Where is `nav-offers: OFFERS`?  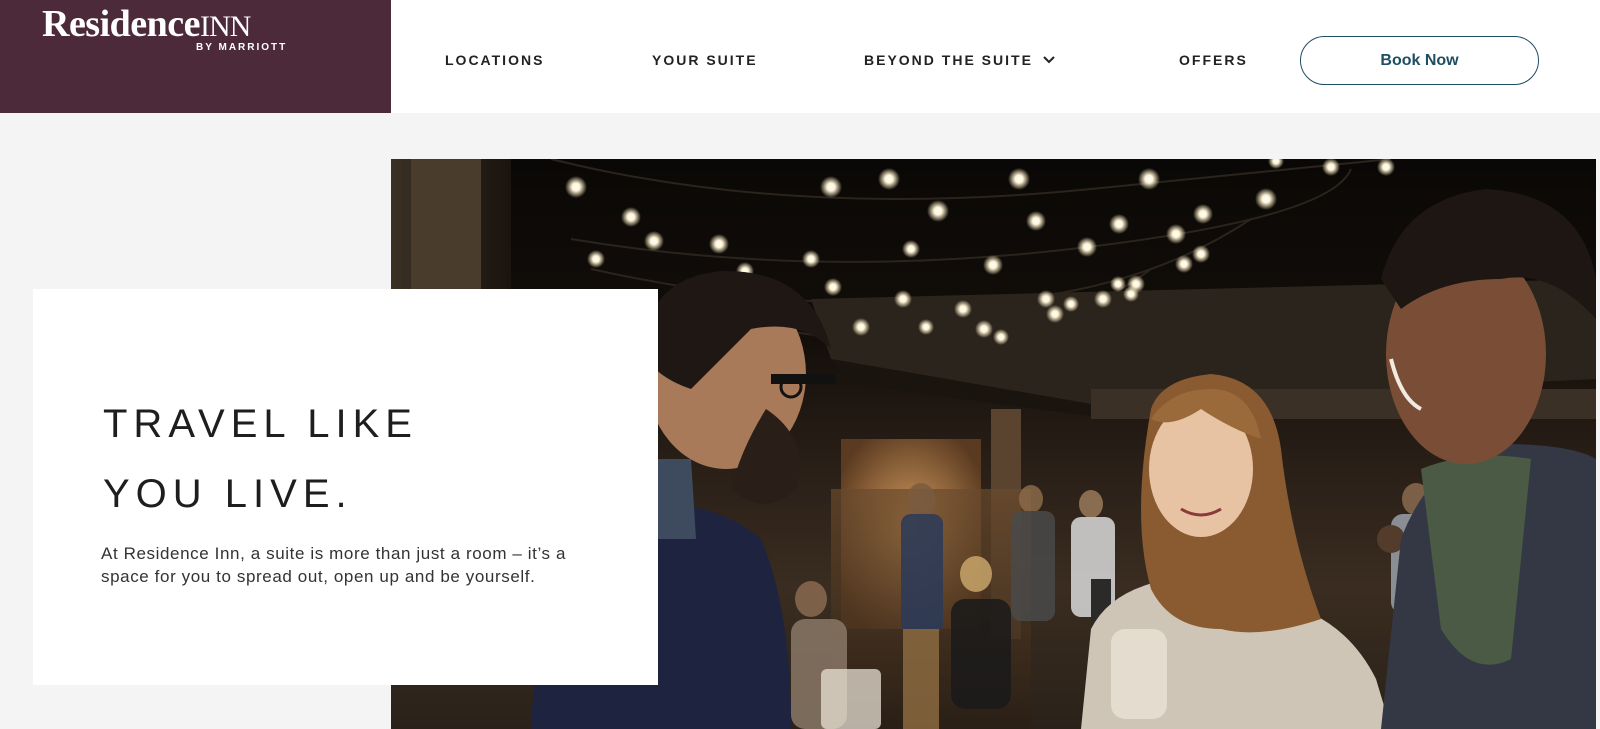 nav-offers: OFFERS is located at coordinates (1213, 60).